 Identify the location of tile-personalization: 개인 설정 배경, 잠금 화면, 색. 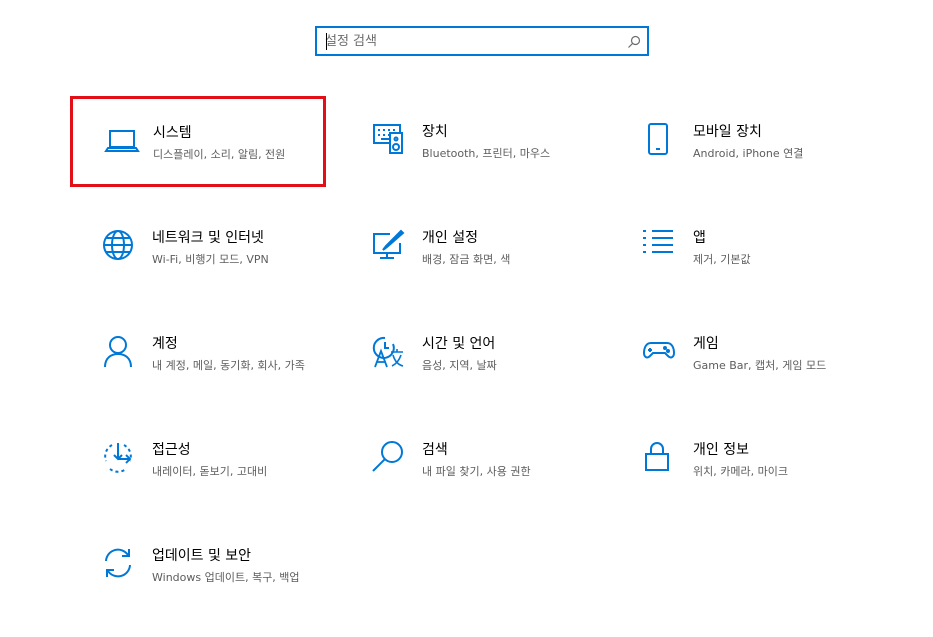
(497, 274).